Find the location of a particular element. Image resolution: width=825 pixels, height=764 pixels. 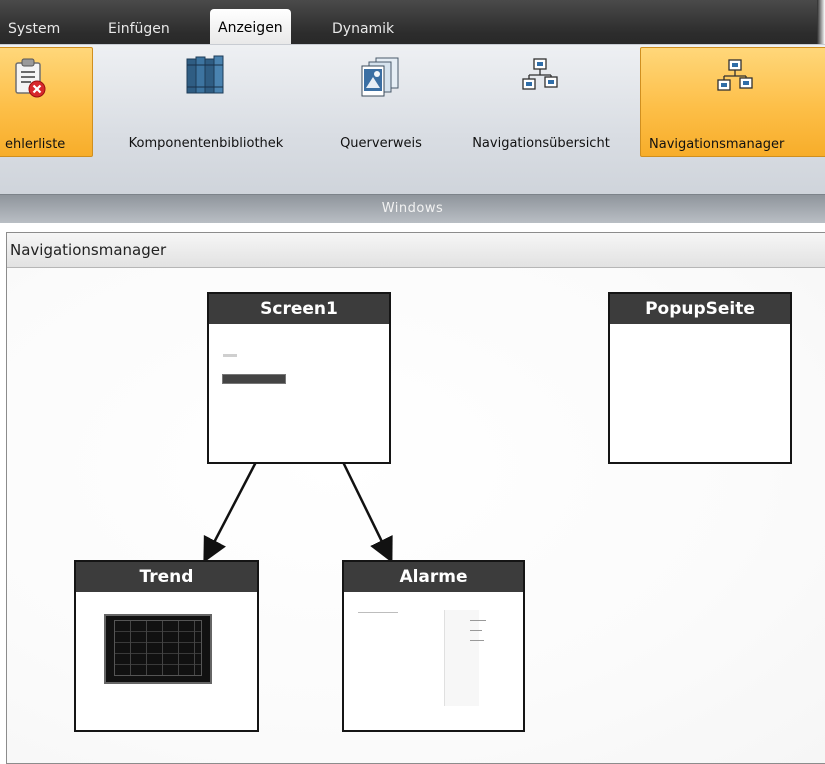

screen-card-trend: Trend is located at coordinates (166, 646).